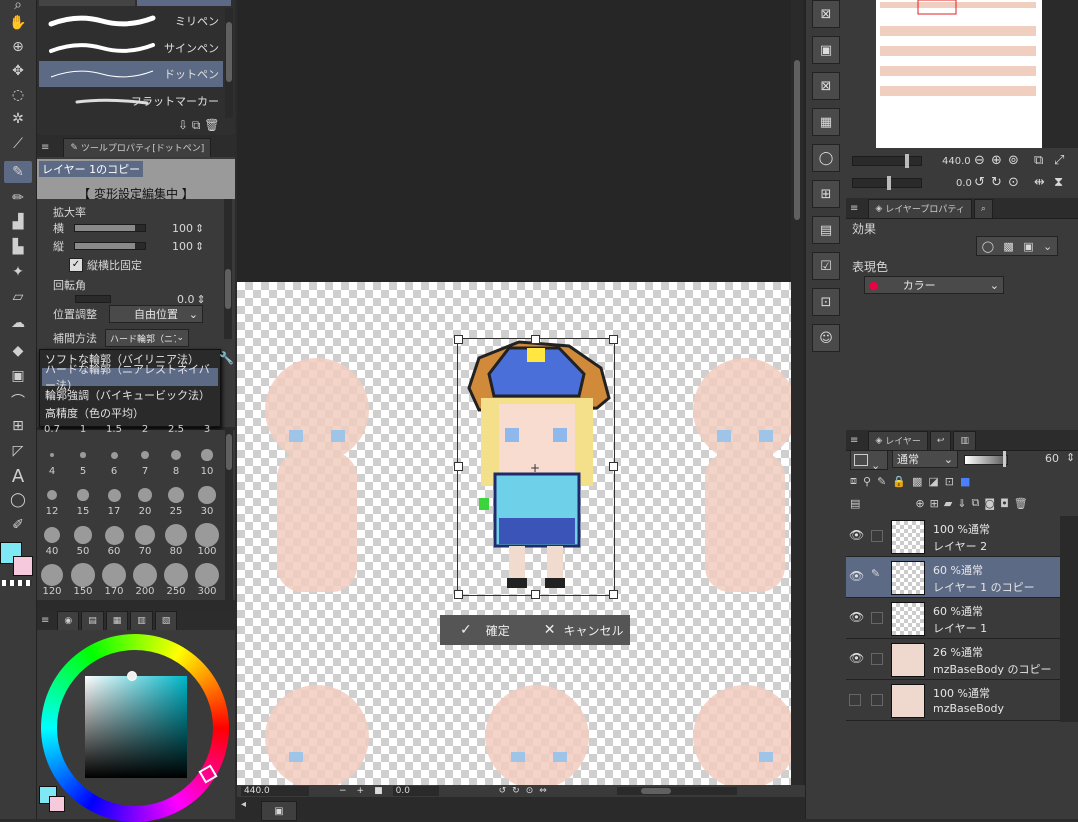 The image size is (1078, 822). Describe the element at coordinates (535, 468) in the screenshot. I see `transform-center-icon: +` at that location.